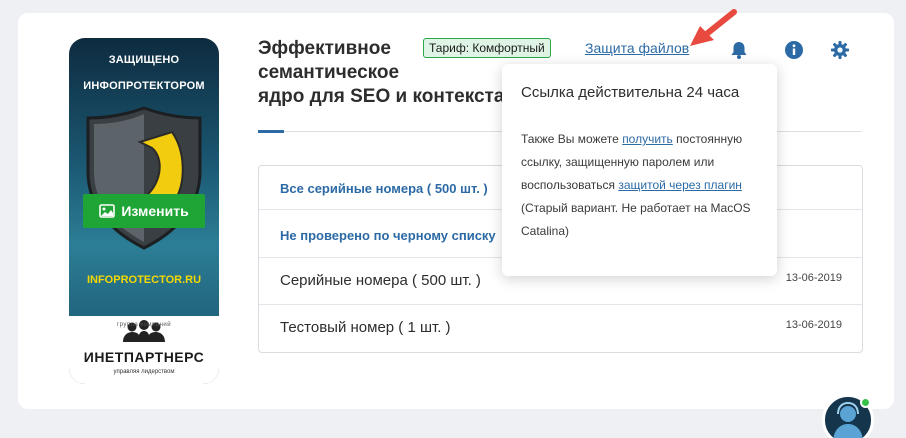  Describe the element at coordinates (865, 402) in the screenshot. I see `online-status-dot` at that location.